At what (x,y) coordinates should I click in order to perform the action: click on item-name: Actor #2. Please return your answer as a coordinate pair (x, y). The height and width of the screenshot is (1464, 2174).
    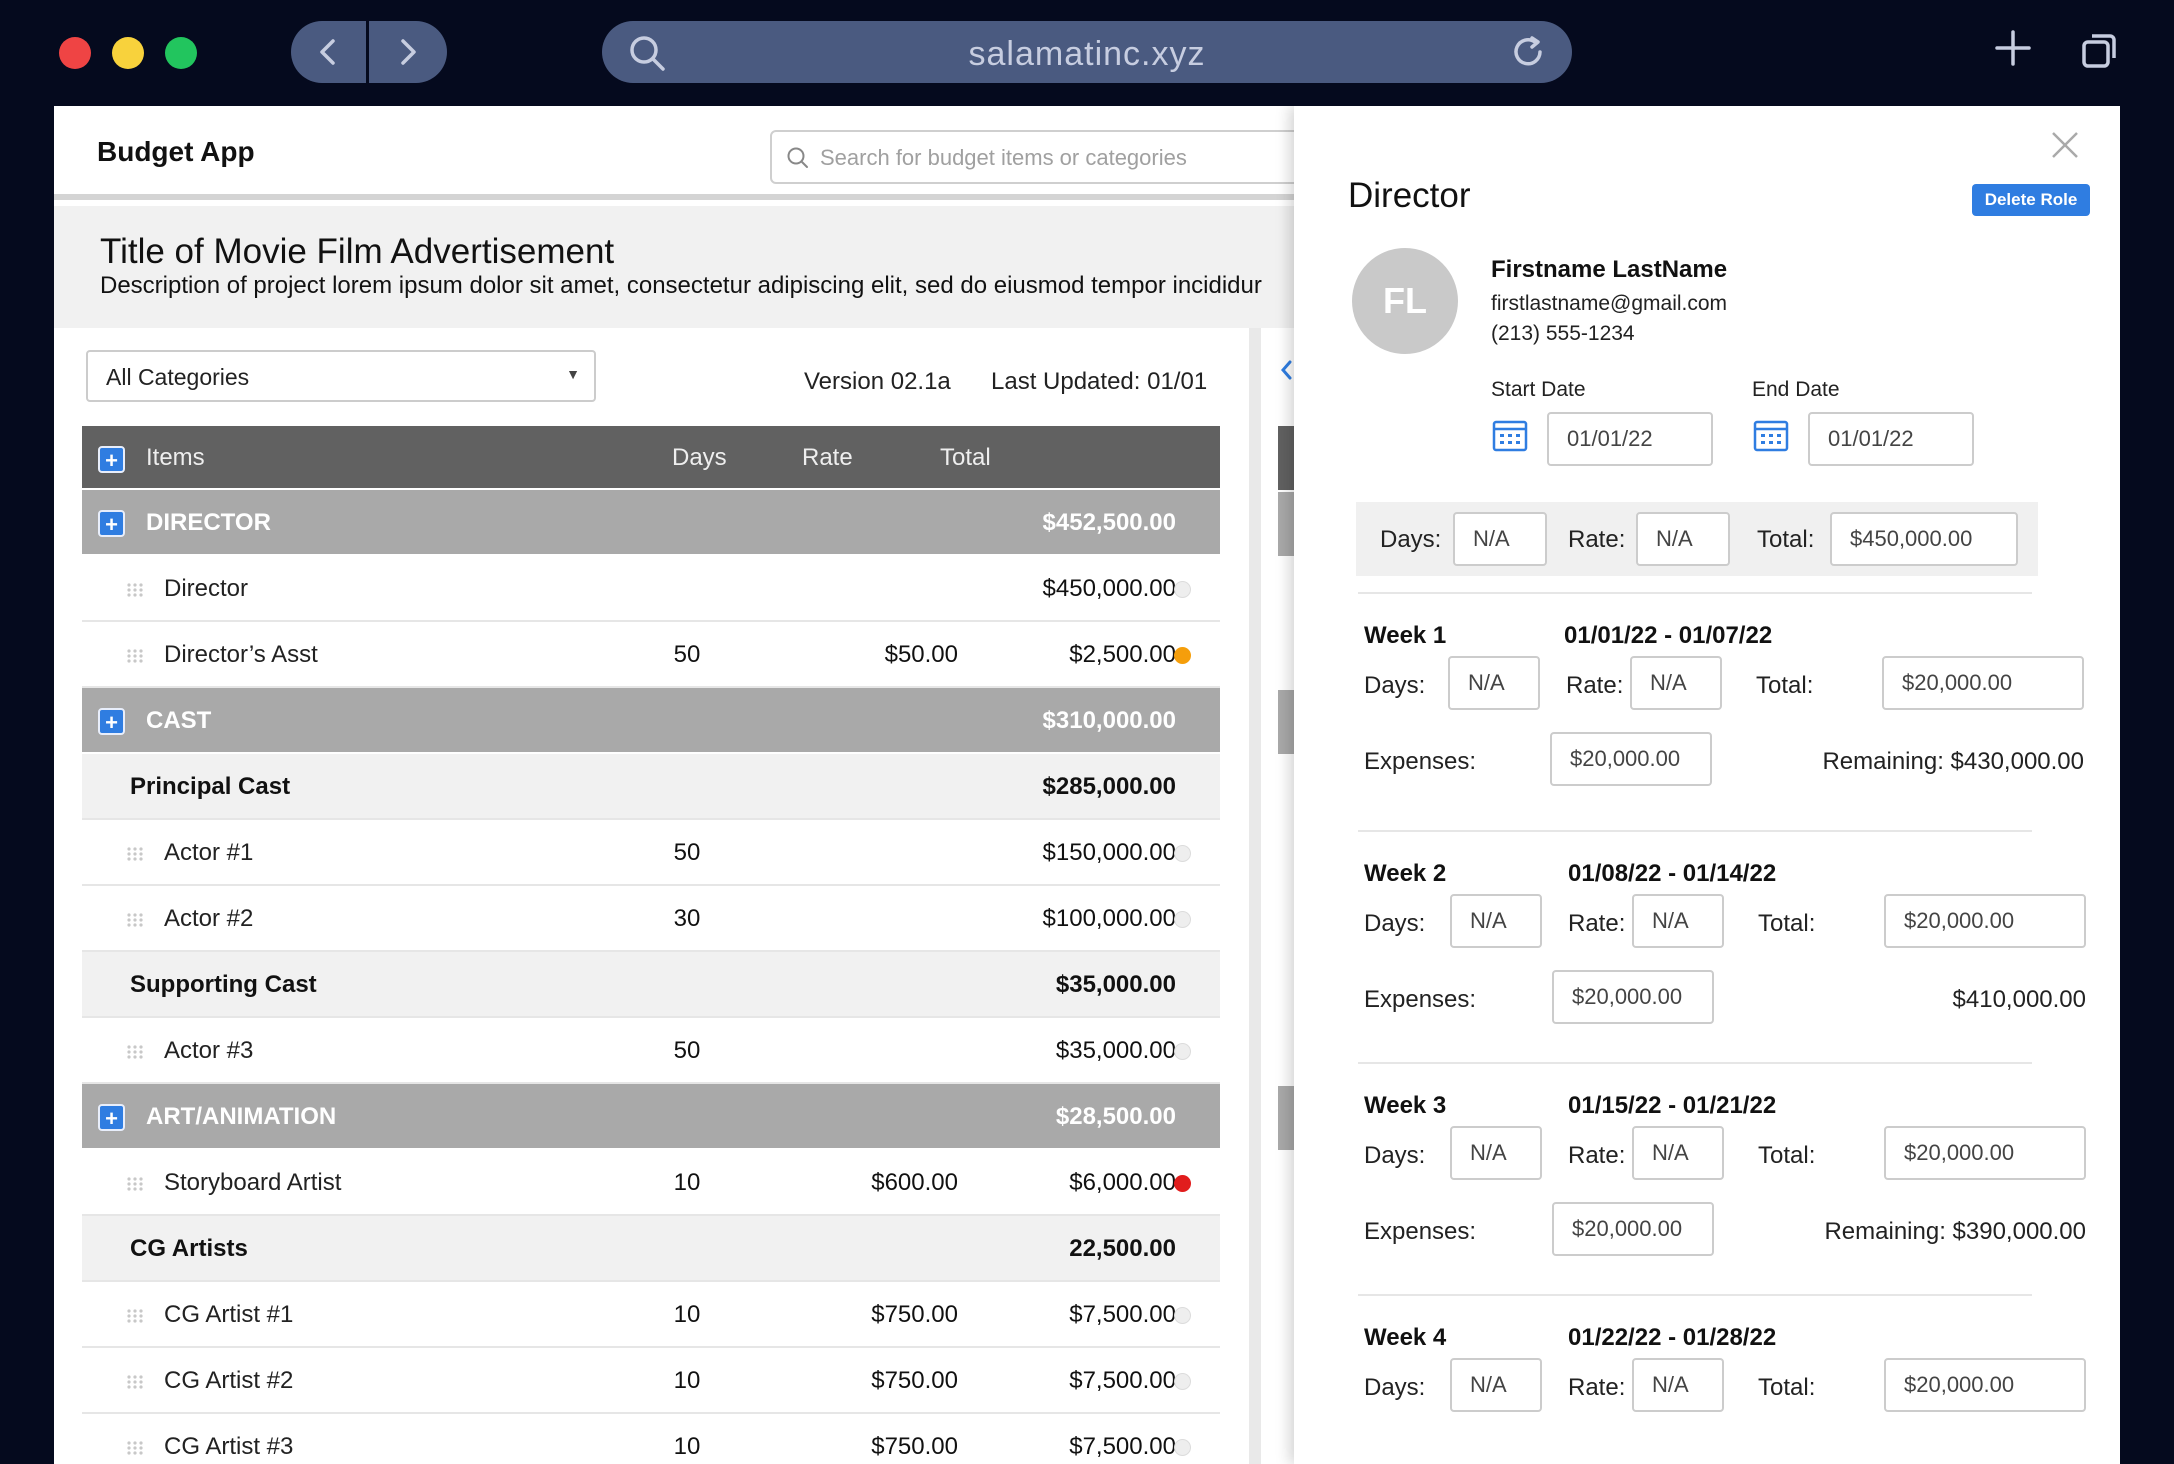
    Looking at the image, I should click on (209, 918).